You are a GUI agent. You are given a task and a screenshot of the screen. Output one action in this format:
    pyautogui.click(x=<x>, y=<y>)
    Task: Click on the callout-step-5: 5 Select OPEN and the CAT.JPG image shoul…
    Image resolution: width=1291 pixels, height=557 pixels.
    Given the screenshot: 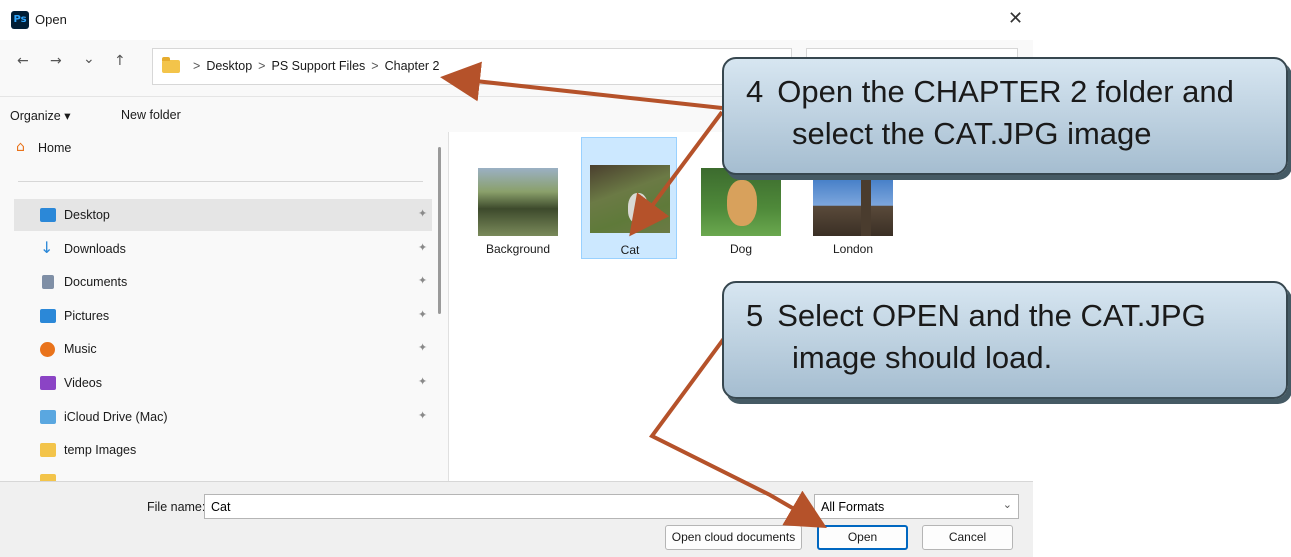 What is the action you would take?
    pyautogui.click(x=1005, y=340)
    